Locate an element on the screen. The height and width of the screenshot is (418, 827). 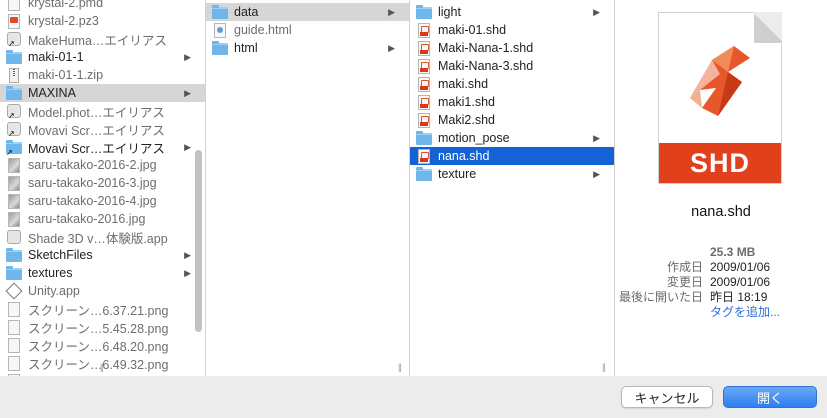
folder-item: Movavi Scr…エイリアス ▶ is located at coordinates (102, 147).